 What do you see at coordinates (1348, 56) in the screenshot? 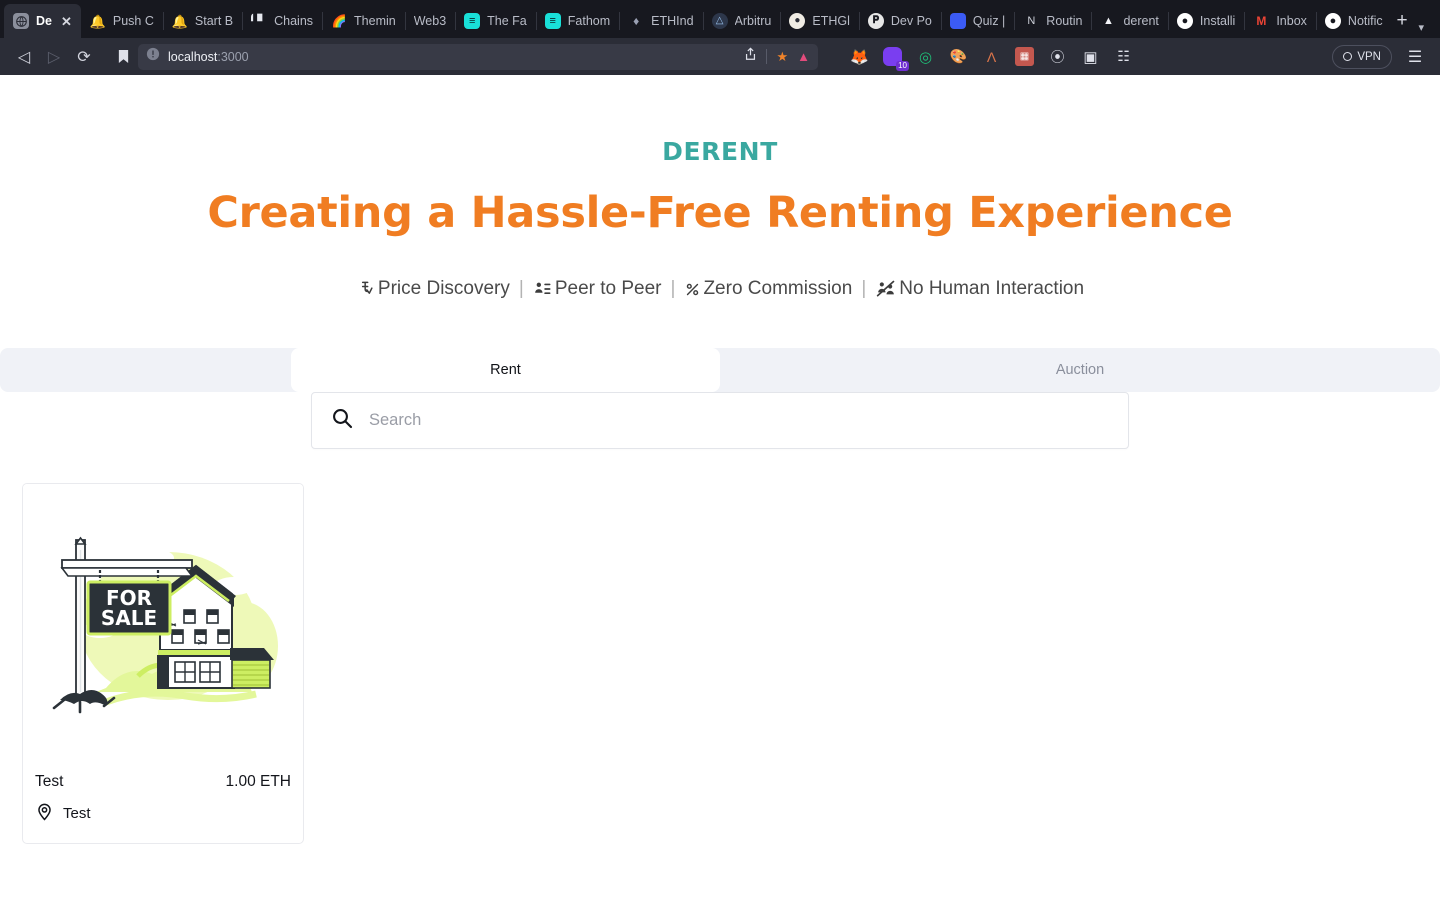
I see `vpn-status-dot` at bounding box center [1348, 56].